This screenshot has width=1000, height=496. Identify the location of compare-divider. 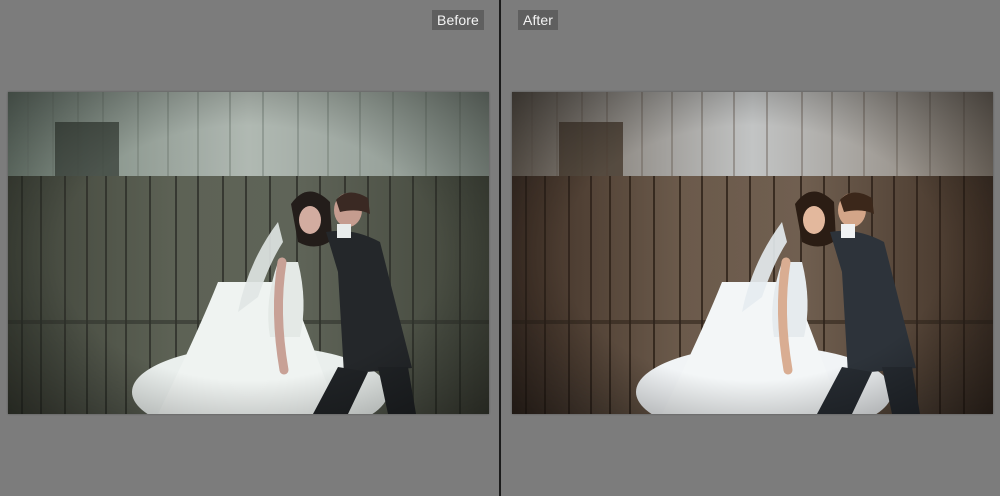
(500, 248).